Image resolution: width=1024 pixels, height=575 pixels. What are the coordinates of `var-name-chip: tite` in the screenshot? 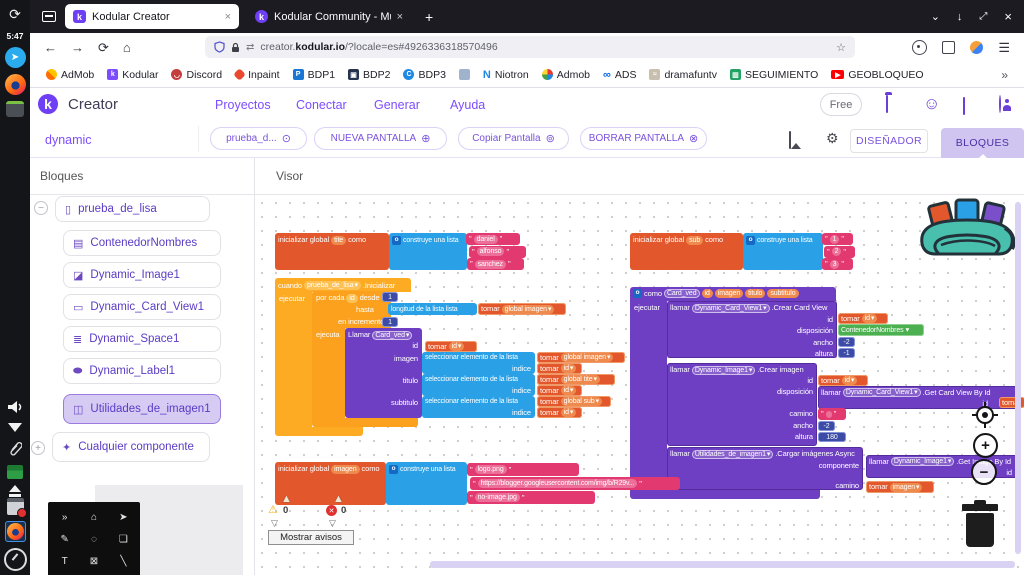 It's located at (339, 240).